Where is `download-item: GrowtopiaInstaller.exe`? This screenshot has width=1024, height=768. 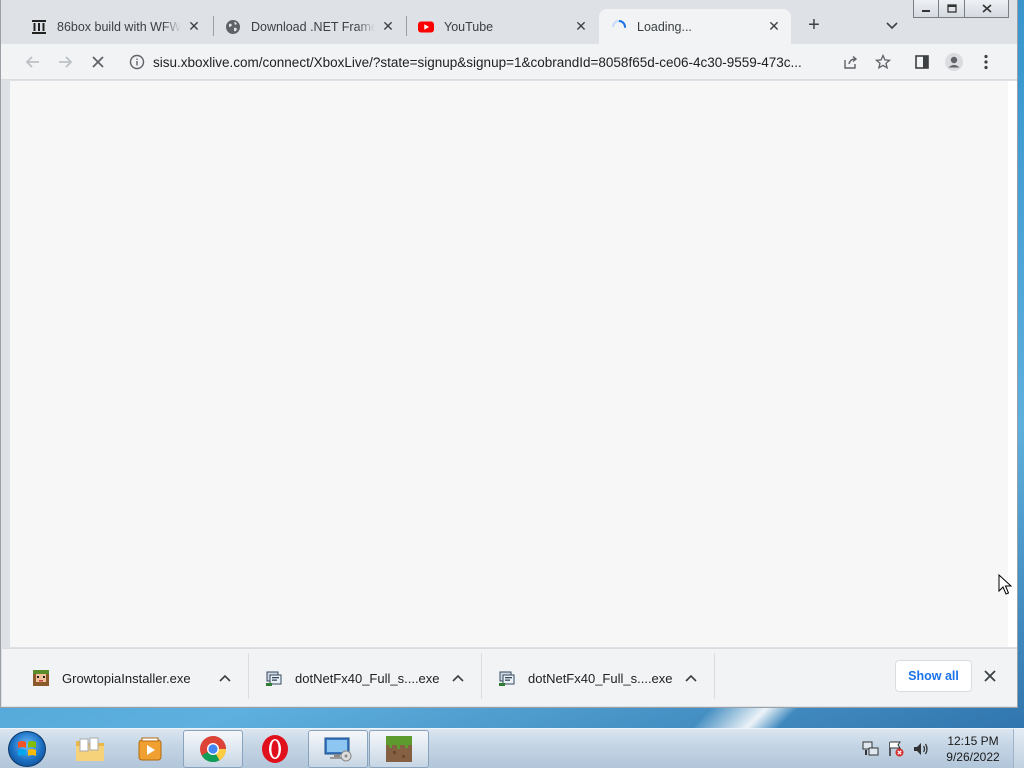
download-item: GrowtopiaInstaller.exe is located at coordinates (139, 678).